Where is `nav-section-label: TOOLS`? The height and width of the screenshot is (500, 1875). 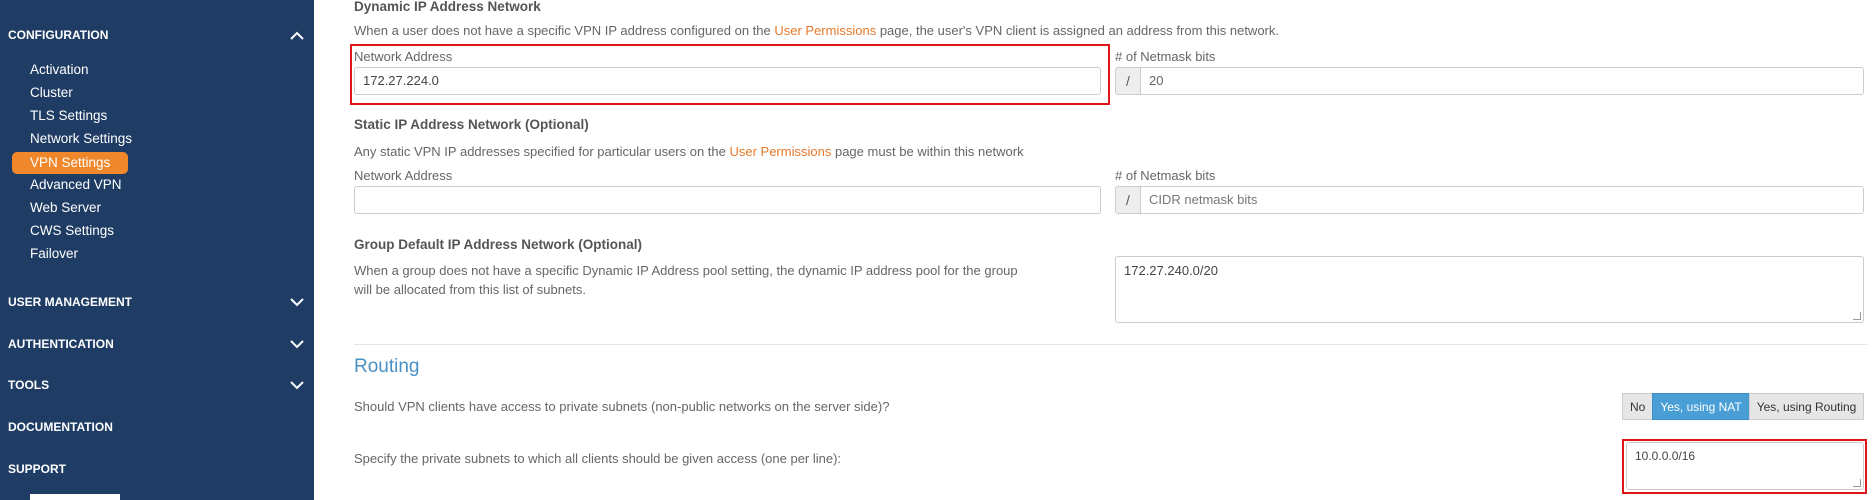 nav-section-label: TOOLS is located at coordinates (29, 385).